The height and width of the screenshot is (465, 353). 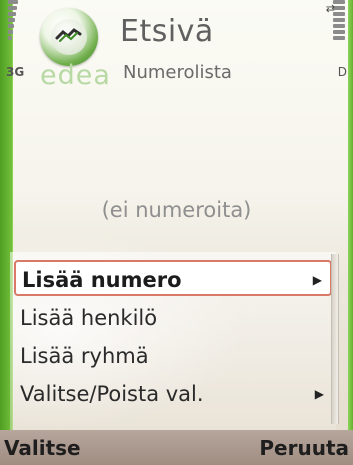 I want to click on telephone-directory-icon, so click(x=69, y=37).